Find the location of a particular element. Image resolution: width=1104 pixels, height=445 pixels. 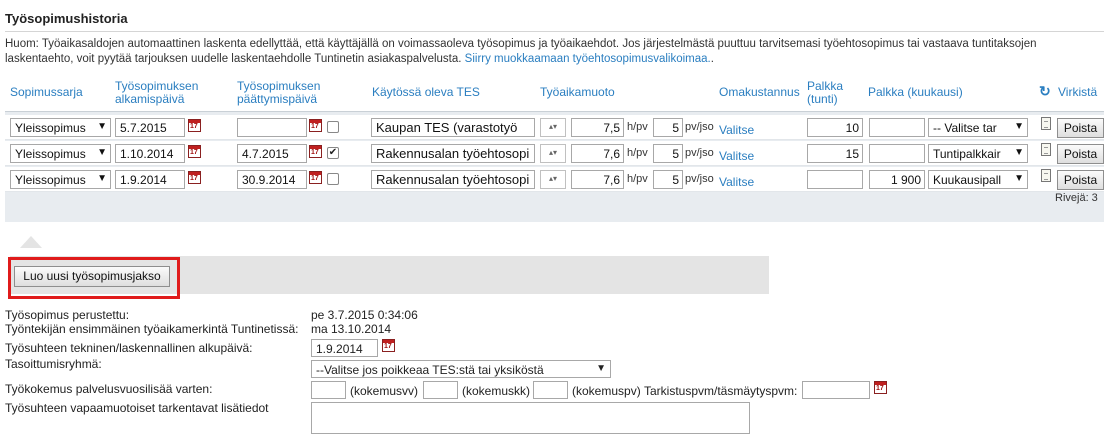

experience-months-input is located at coordinates (440, 390).